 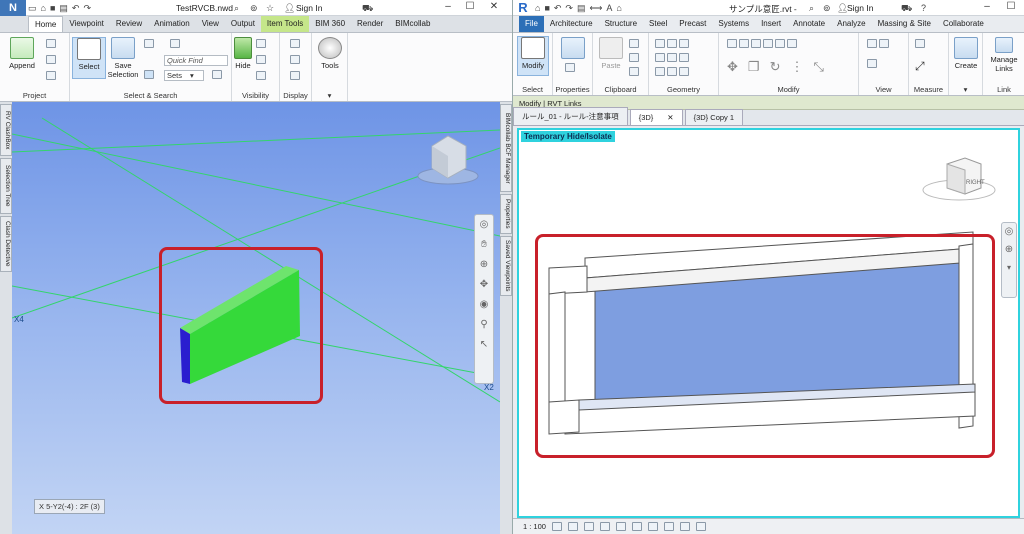 What do you see at coordinates (51, 59) in the screenshot?
I see `reset-all-button` at bounding box center [51, 59].